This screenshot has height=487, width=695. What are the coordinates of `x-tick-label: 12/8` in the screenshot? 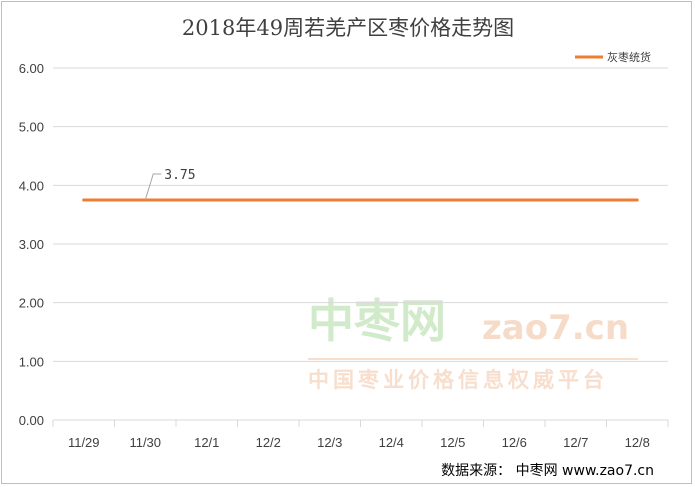 It's located at (637, 442).